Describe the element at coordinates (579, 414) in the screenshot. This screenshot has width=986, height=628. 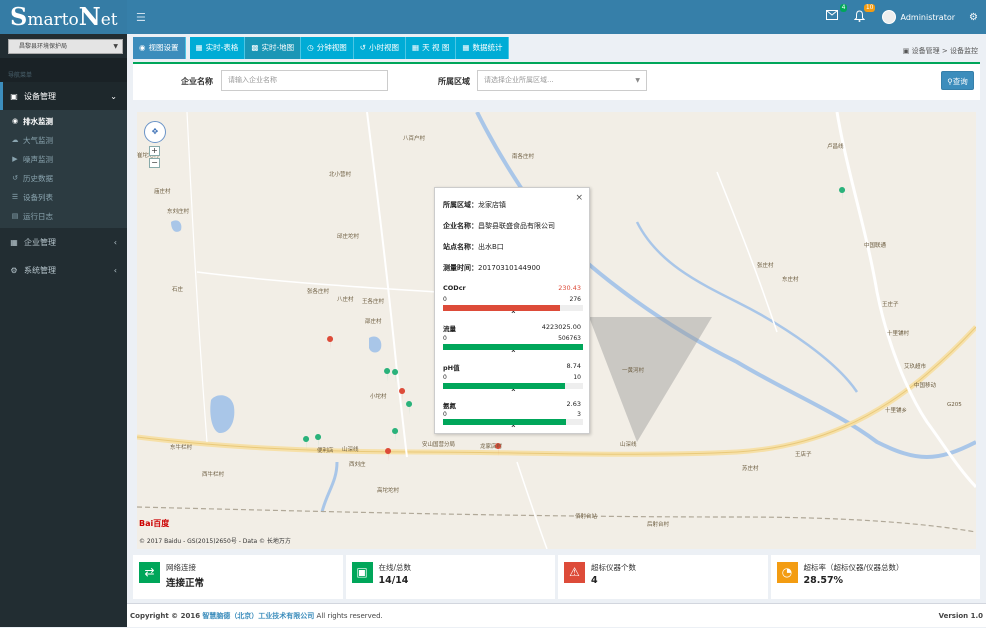
I see `metric-max: 3` at that location.